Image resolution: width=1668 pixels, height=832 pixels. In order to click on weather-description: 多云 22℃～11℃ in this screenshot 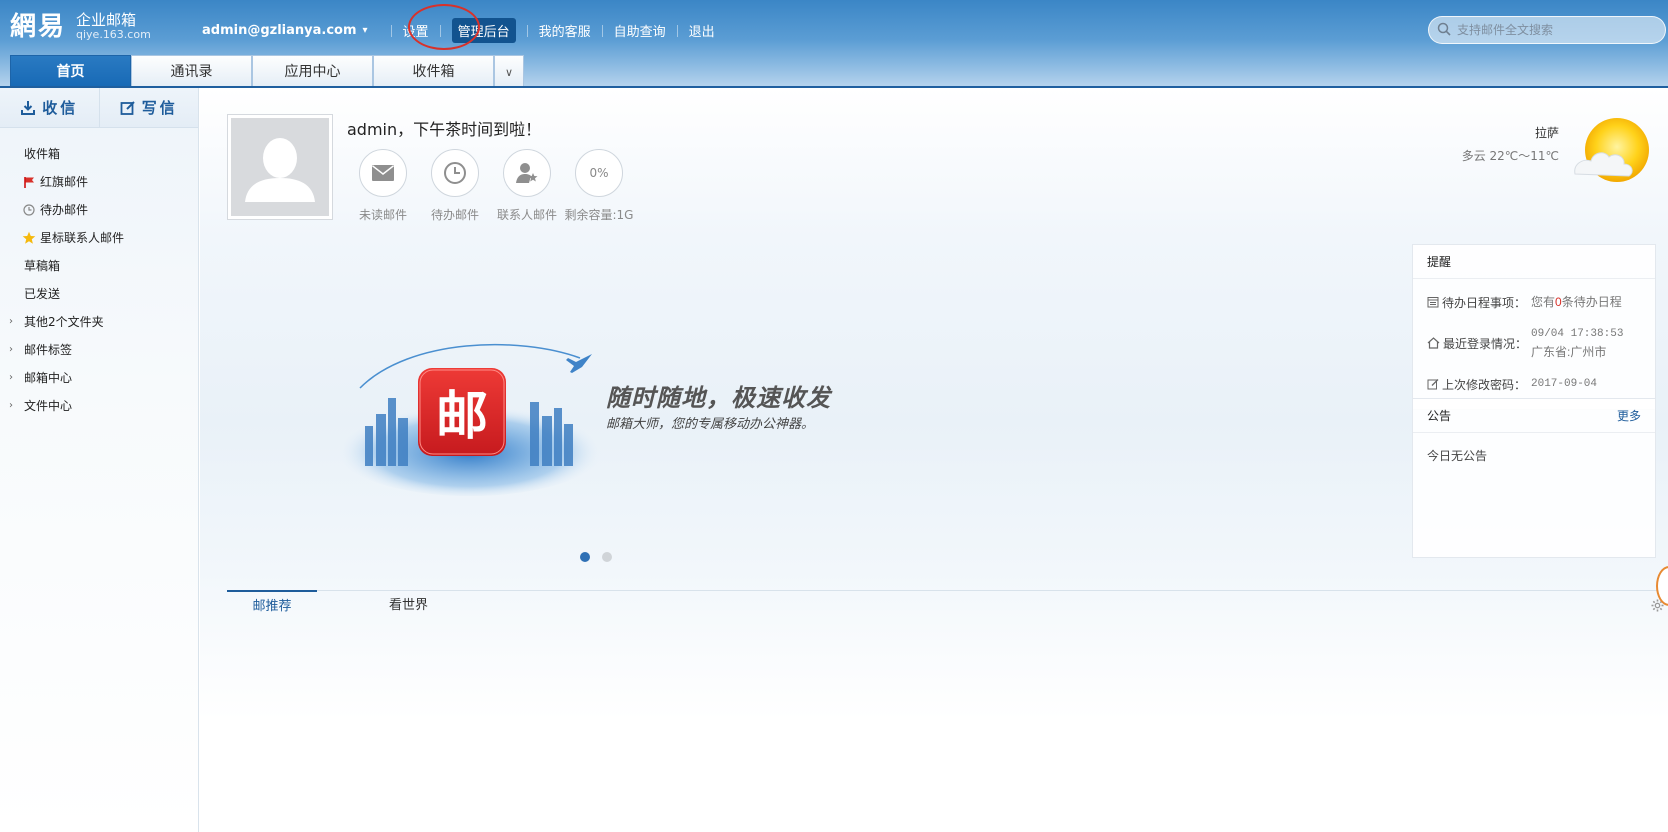, I will do `click(1510, 156)`.